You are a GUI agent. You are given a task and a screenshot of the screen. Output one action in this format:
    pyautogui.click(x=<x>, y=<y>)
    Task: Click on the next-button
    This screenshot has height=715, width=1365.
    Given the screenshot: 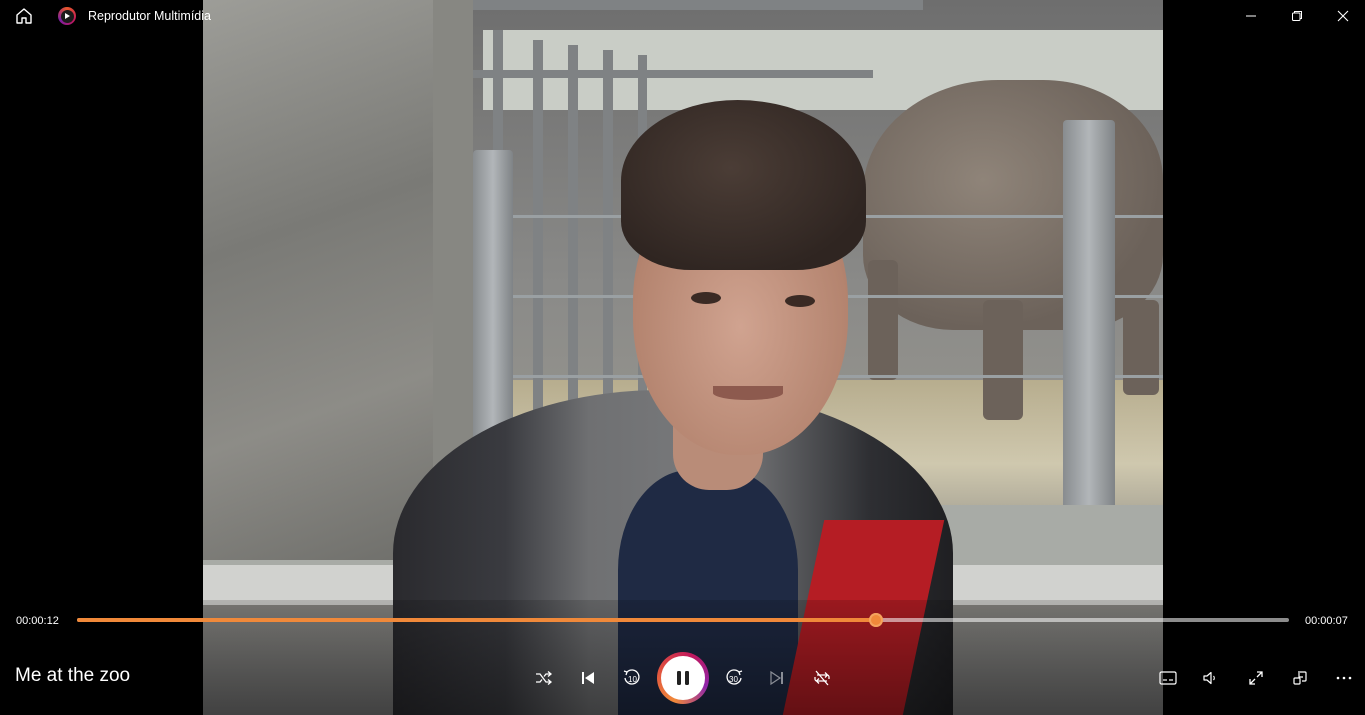 What is the action you would take?
    pyautogui.click(x=777, y=678)
    